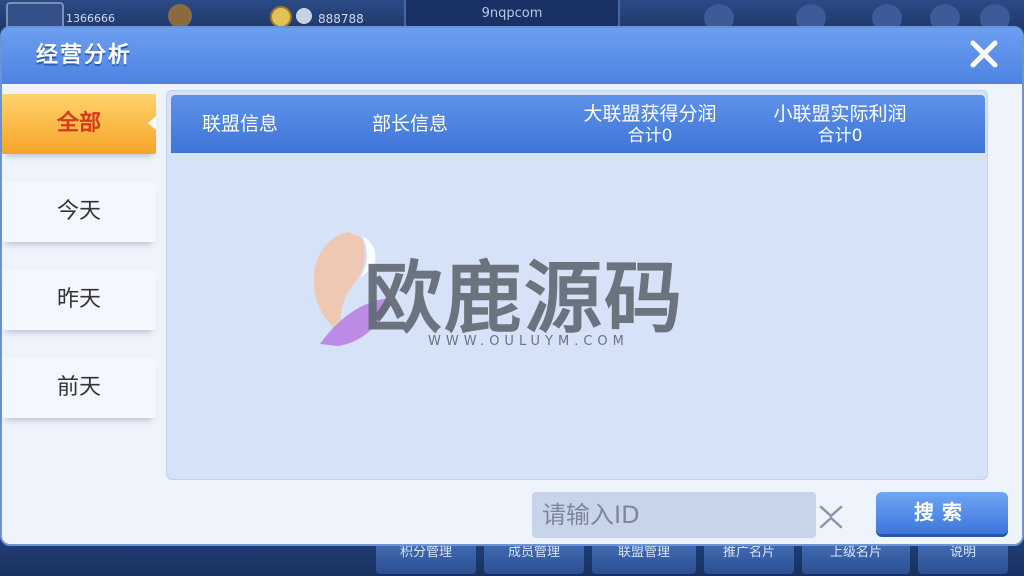 The height and width of the screenshot is (576, 1024). Describe the element at coordinates (650, 114) in the screenshot. I see `column-label: 大联盟获得分润` at that location.